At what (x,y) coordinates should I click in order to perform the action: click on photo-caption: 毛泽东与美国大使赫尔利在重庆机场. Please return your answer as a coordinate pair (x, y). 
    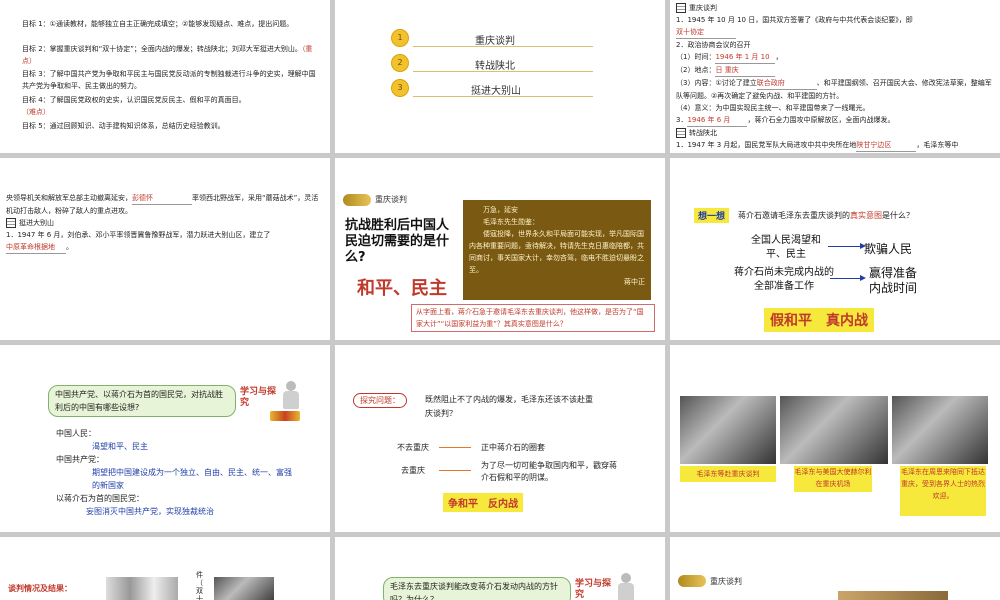
    Looking at the image, I should click on (833, 479).